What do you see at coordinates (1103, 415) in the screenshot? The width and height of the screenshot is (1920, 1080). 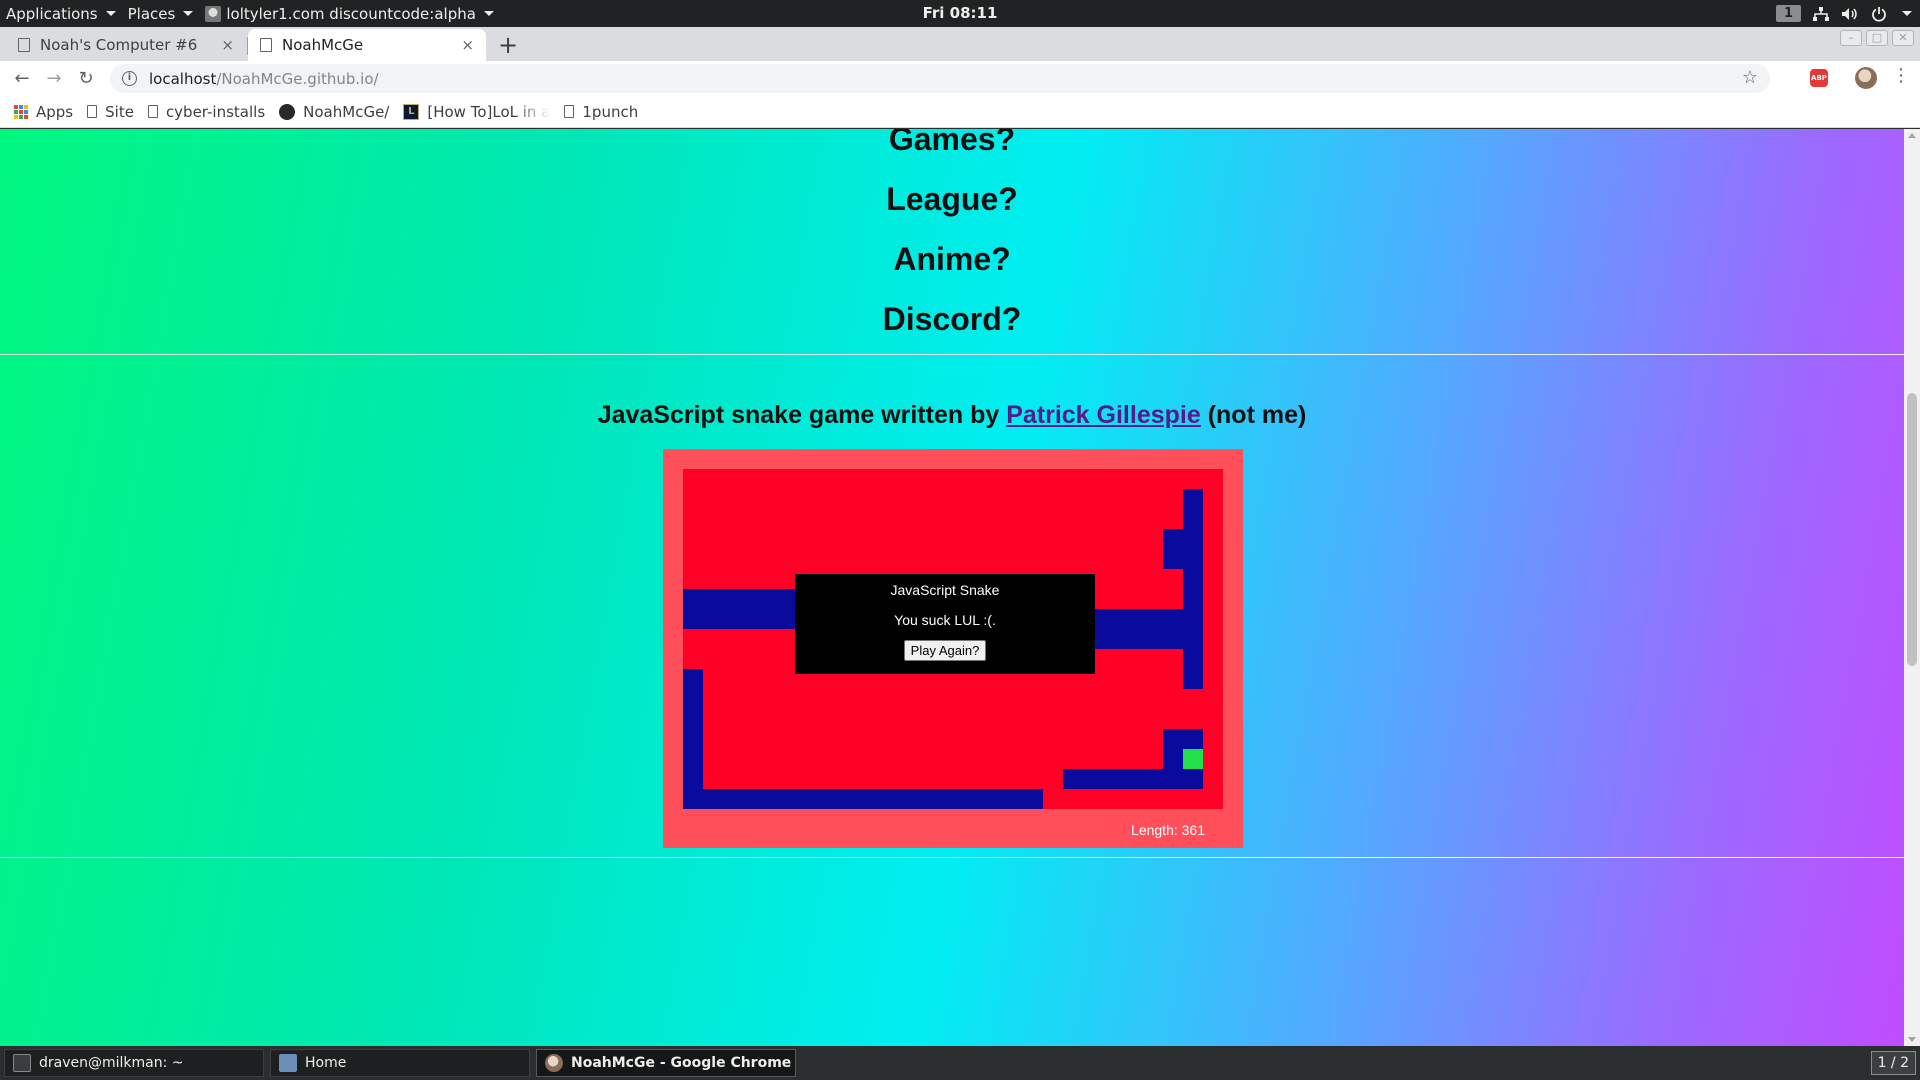 I see `author-link: Patrick Gillespie` at bounding box center [1103, 415].